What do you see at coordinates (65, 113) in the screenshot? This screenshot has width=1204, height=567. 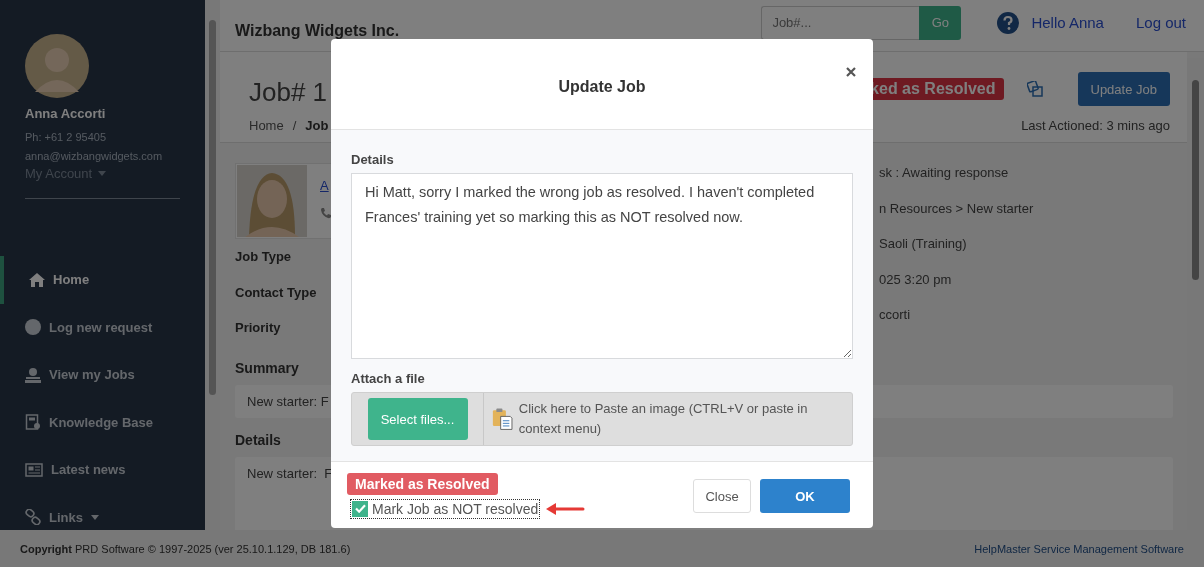 I see `user-name: Anna Accorti` at bounding box center [65, 113].